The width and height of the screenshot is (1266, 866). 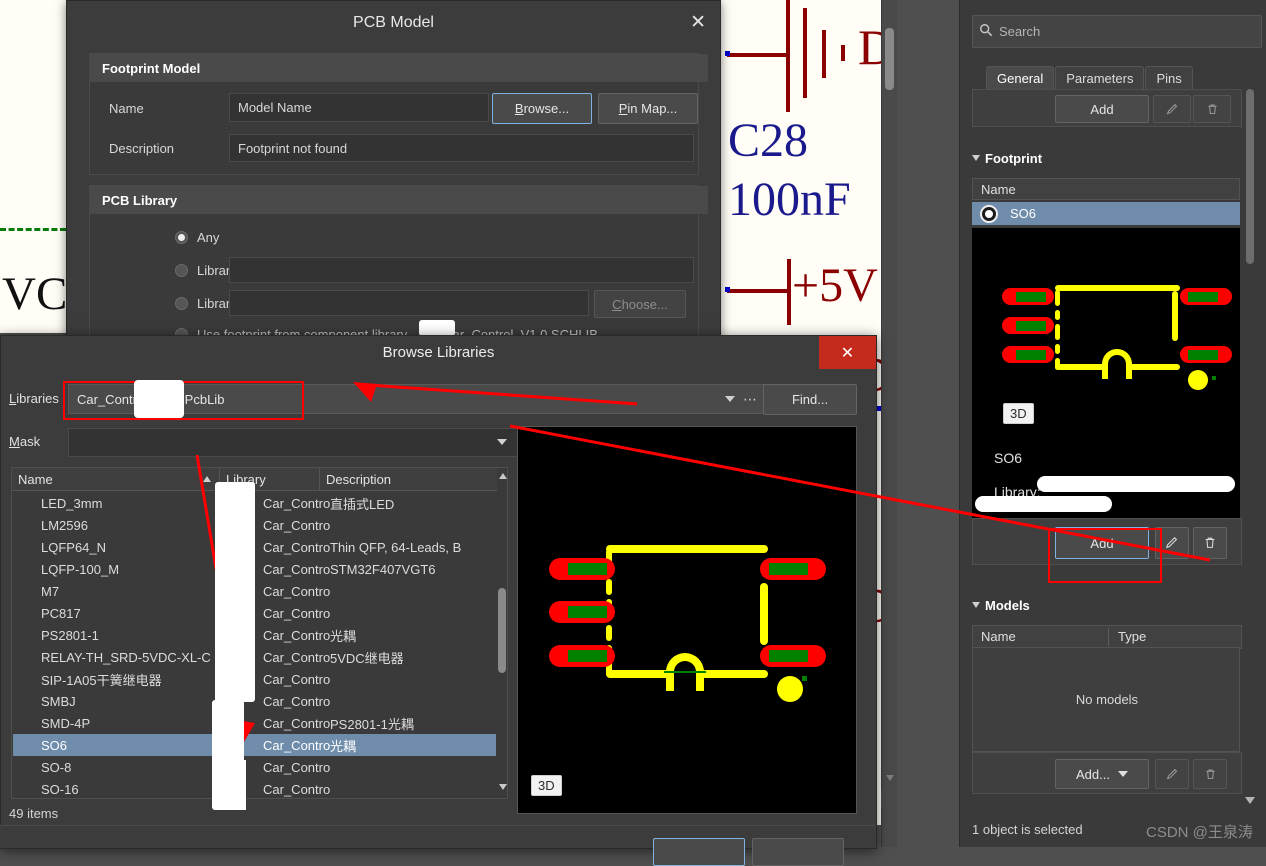 I want to click on schematic-power-bar-5v, so click(x=789, y=292).